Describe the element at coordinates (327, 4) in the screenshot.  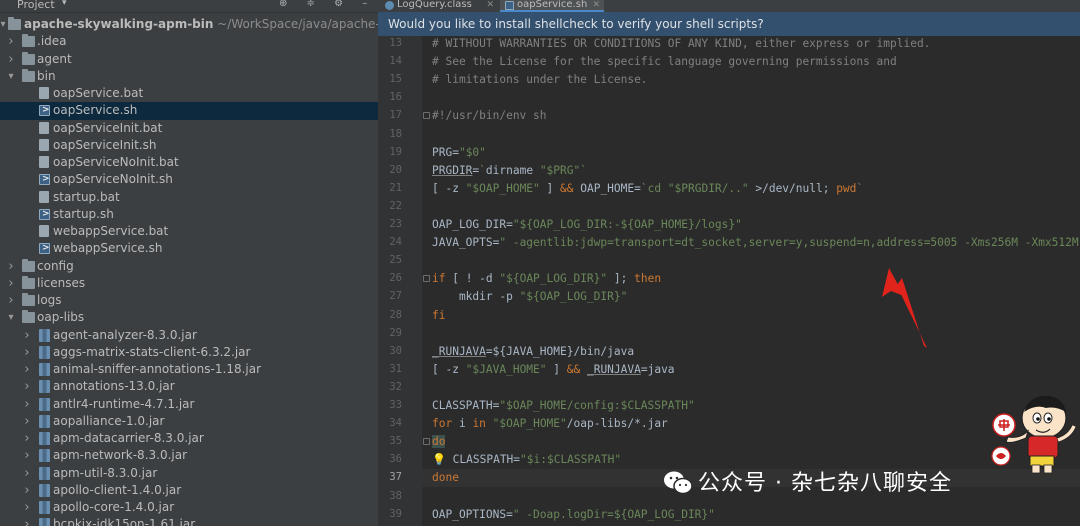
I see `project-toolbar-icons: ⊕ ≑ ⚙ –` at that location.